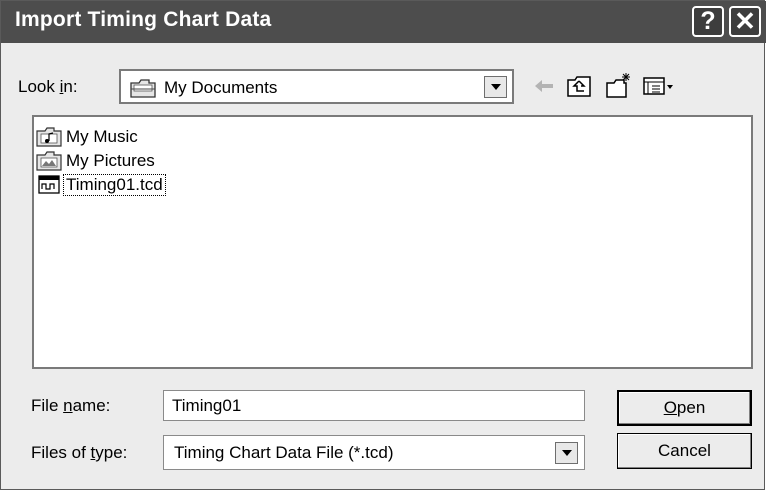 This screenshot has width=767, height=492. Describe the element at coordinates (374, 405) in the screenshot. I see `file-name-input` at that location.